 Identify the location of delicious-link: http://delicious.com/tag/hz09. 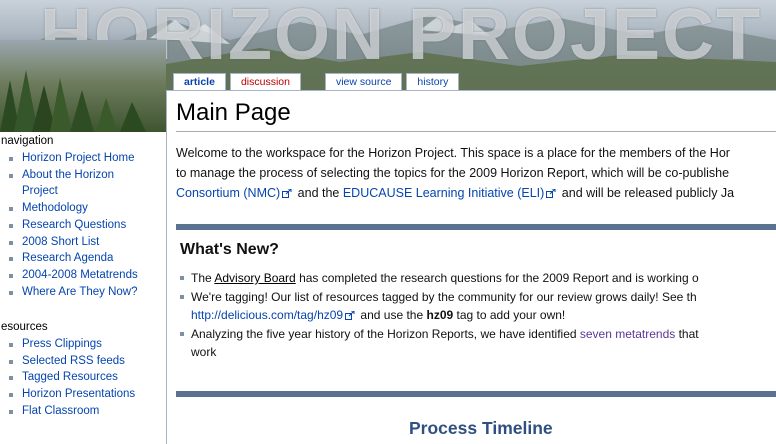
(267, 315).